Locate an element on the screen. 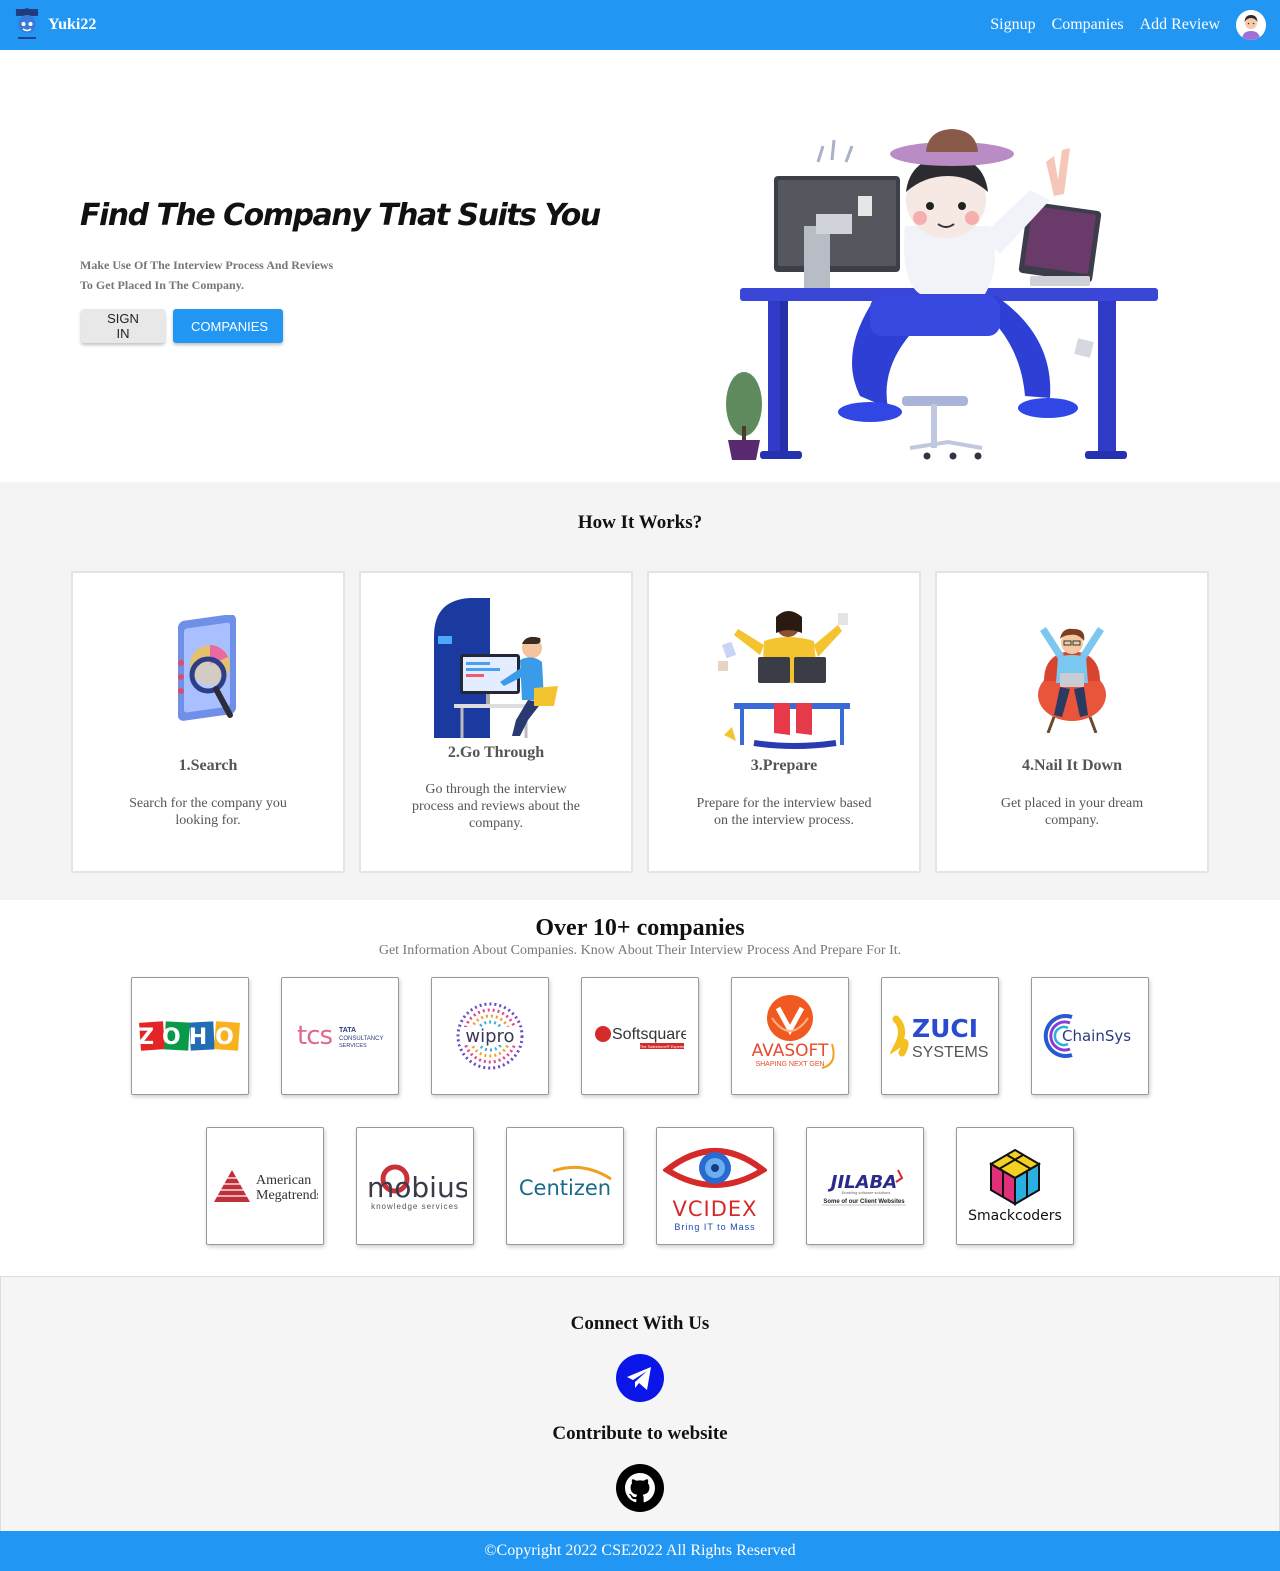  zuci-logo-text: ZUCI is located at coordinates (945, 1028).